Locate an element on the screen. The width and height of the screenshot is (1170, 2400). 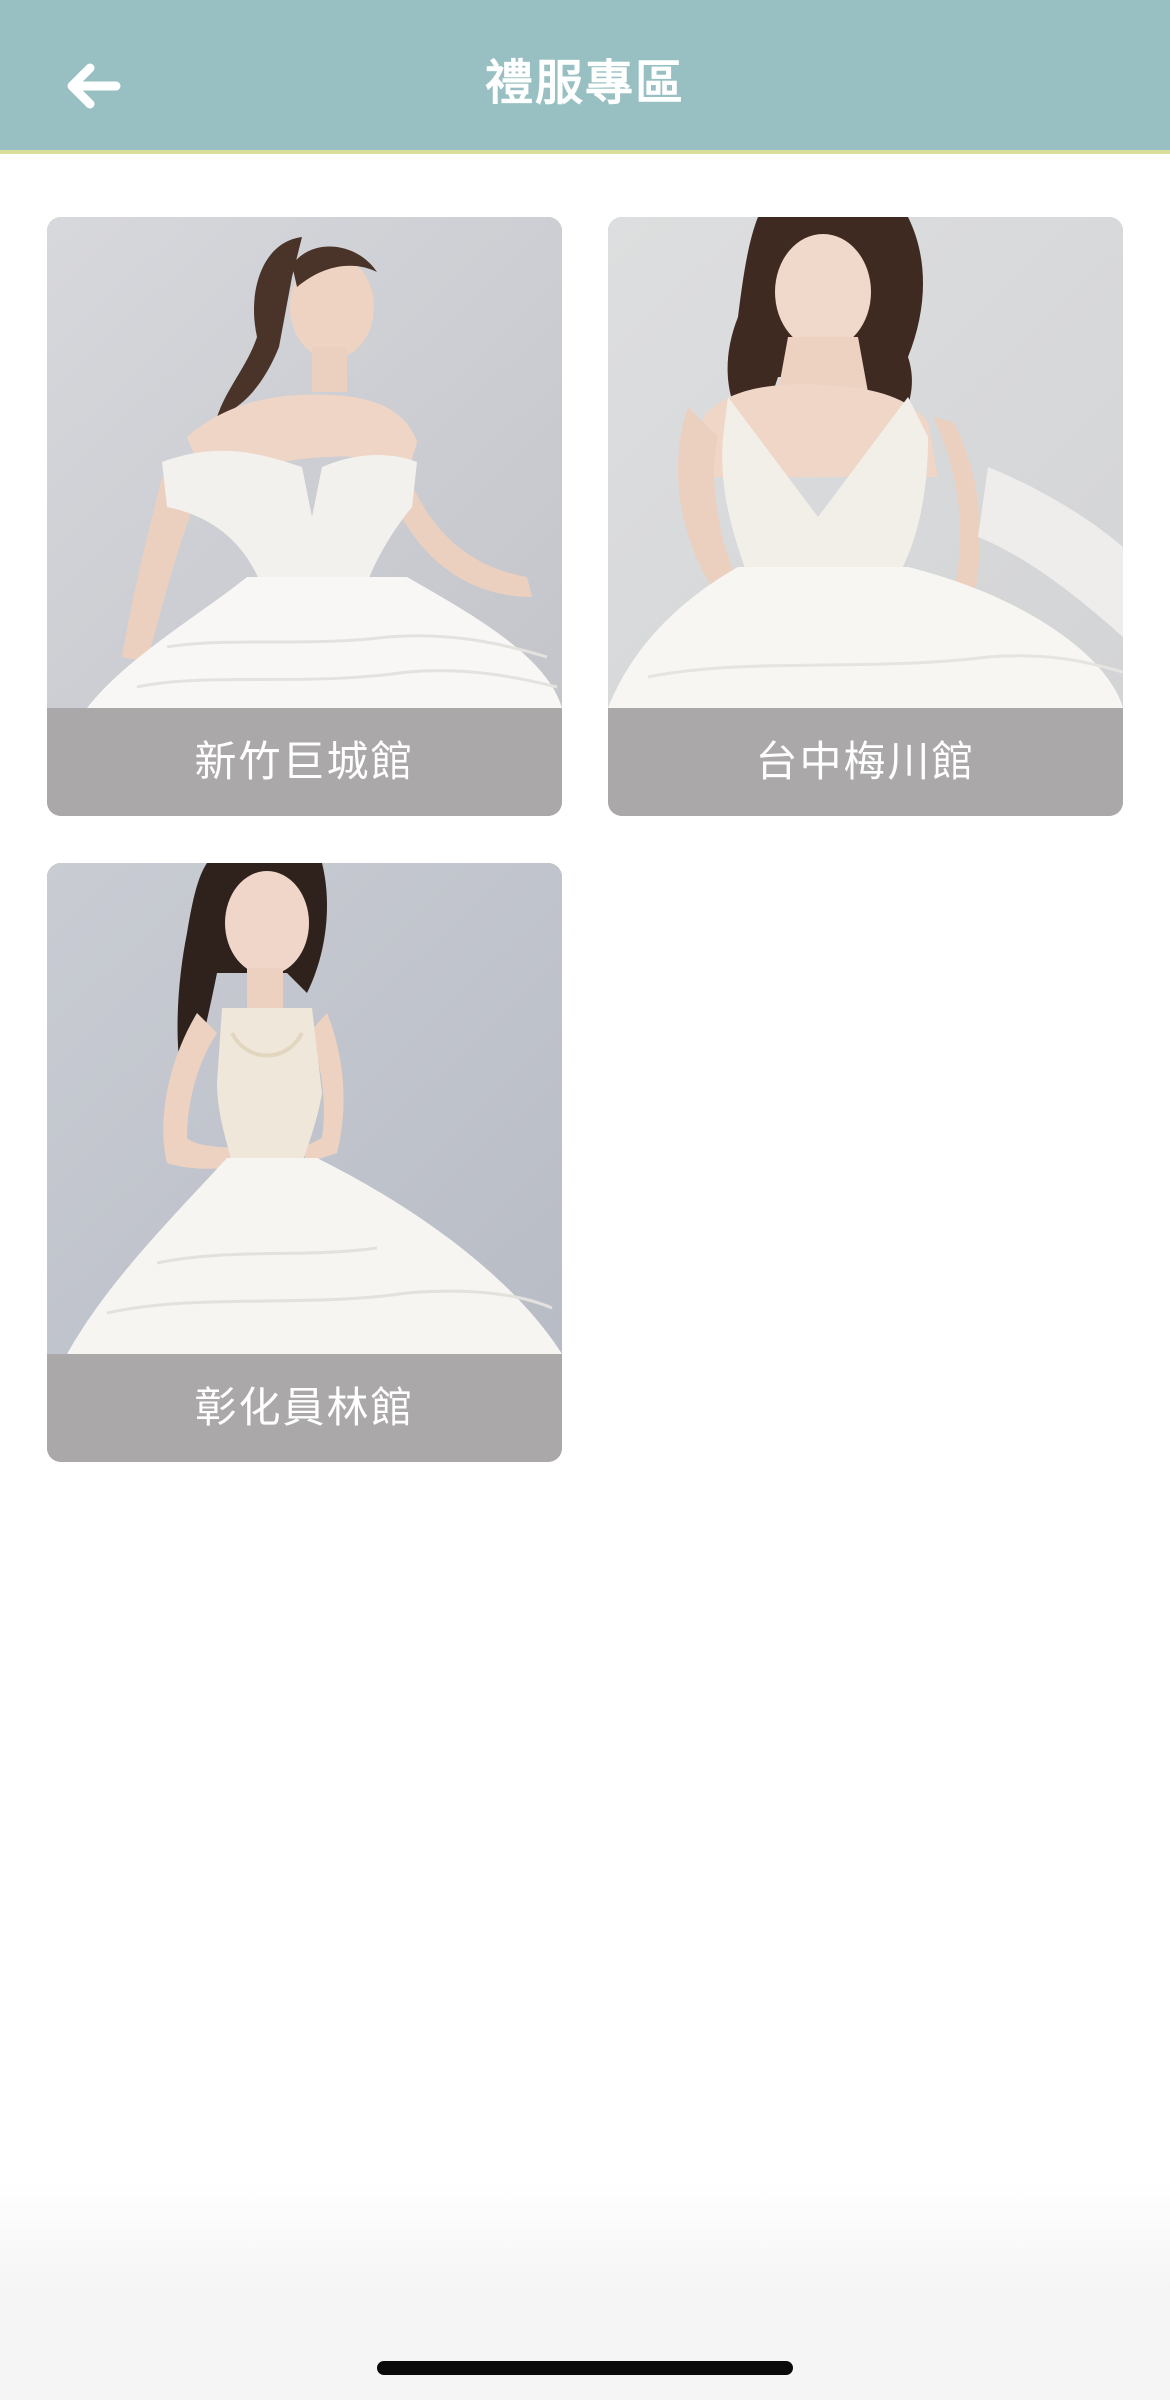
store-card: 彰化員林館 is located at coordinates (304, 1162).